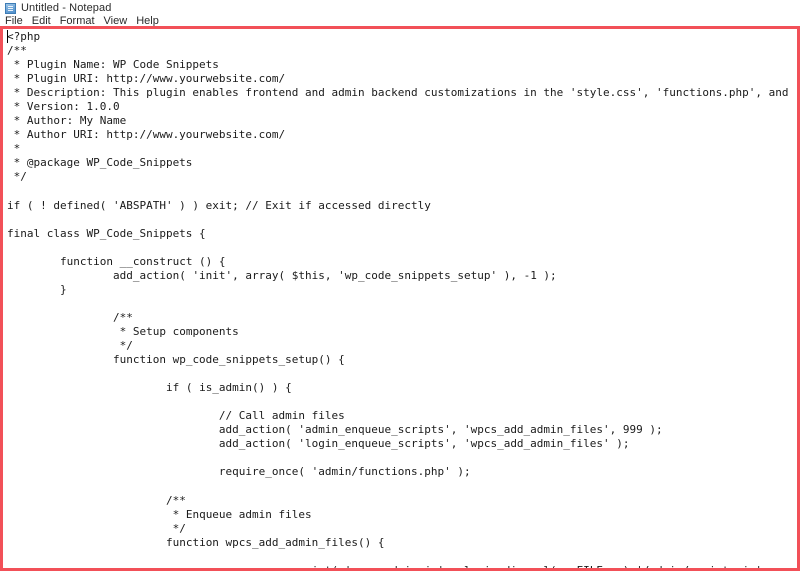  I want to click on window-title: Untitled - Notepad, so click(66, 8).